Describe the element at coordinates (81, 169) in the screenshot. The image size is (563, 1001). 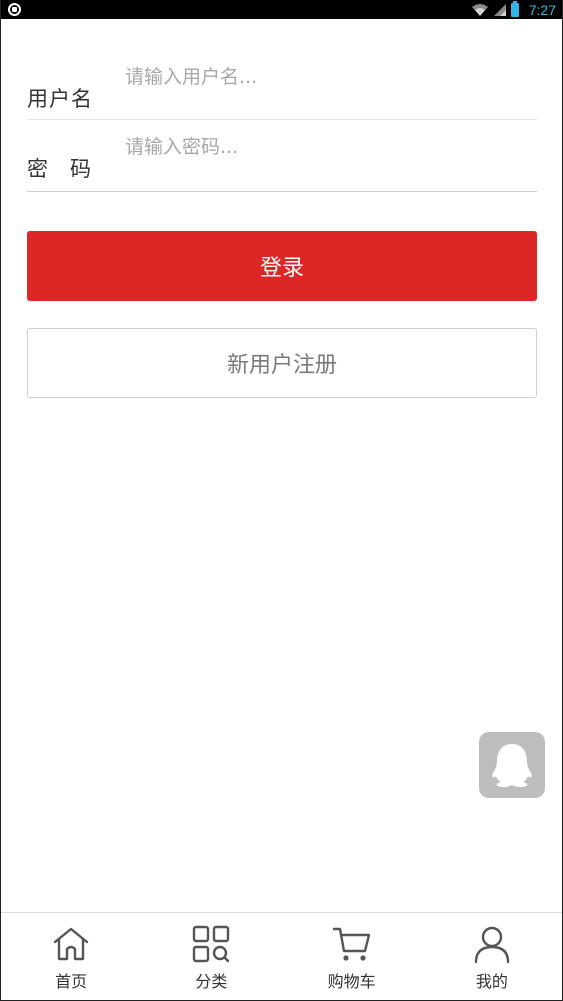
I see `password-label-char-2: 码` at that location.